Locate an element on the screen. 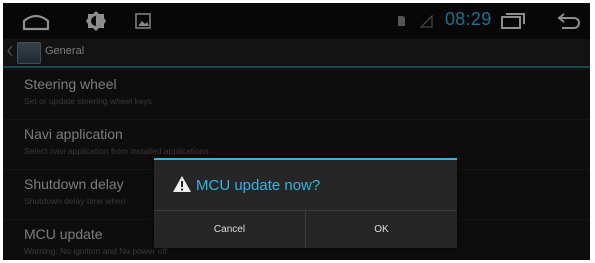 This screenshot has width=595, height=263. cancel-button: Cancel is located at coordinates (230, 229).